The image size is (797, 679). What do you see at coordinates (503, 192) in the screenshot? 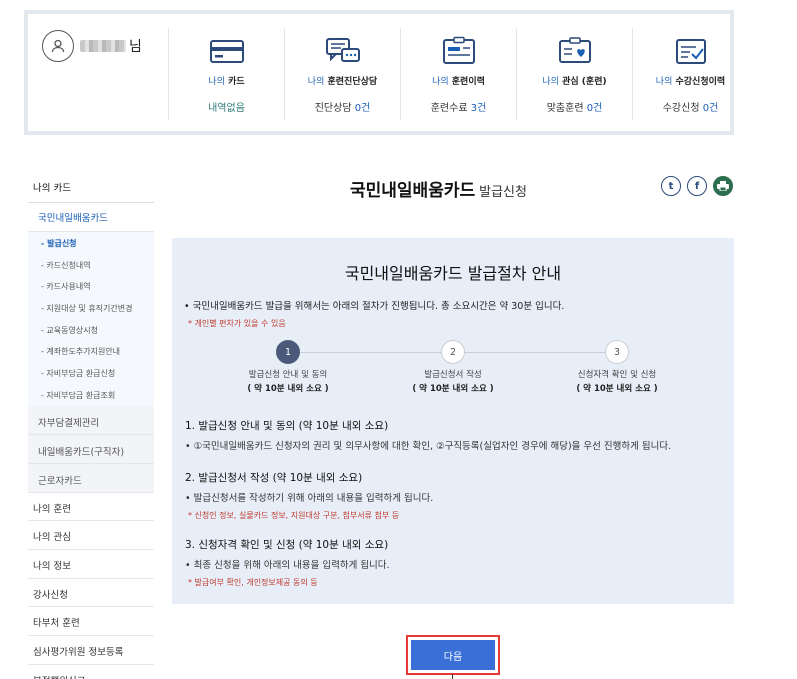
I see `page-title-sub: 발급신청` at bounding box center [503, 192].